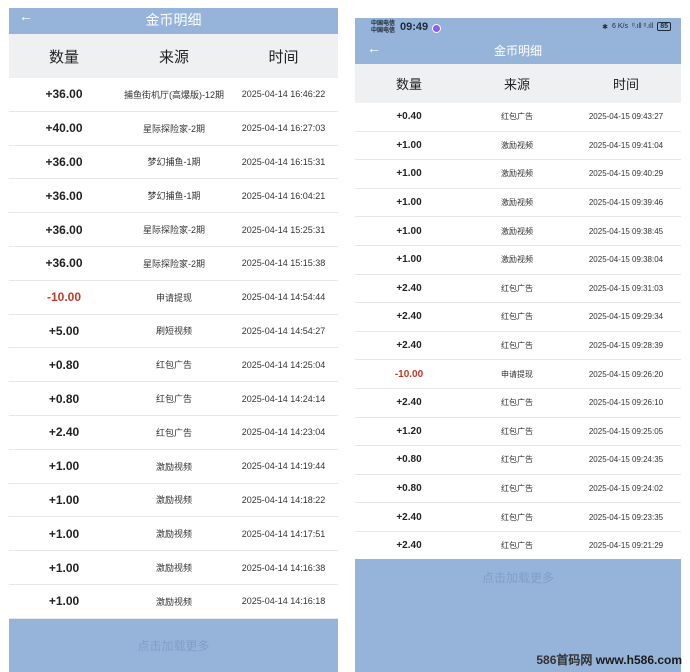  What do you see at coordinates (283, 229) in the screenshot?
I see `time-cell: 2025-04-14 15:25:31` at bounding box center [283, 229].